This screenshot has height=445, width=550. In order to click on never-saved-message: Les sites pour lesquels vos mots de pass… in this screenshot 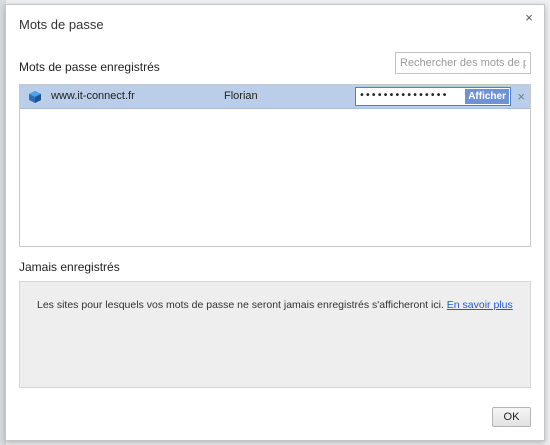, I will do `click(275, 305)`.